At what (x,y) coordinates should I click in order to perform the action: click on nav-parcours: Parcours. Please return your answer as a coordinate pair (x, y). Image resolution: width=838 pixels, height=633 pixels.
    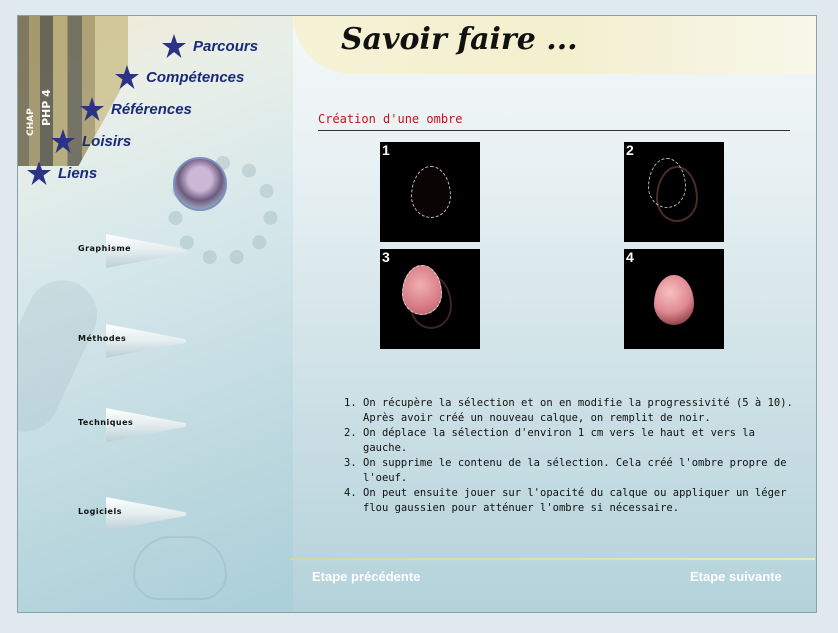
    Looking at the image, I should click on (209, 46).